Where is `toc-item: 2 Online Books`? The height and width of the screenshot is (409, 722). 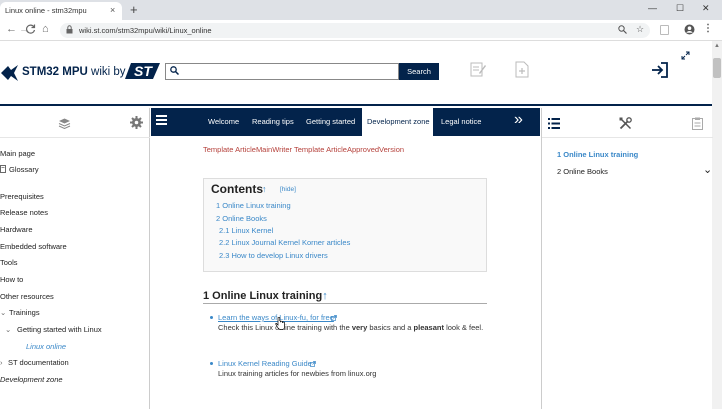
toc-item: 2 Online Books is located at coordinates (241, 218).